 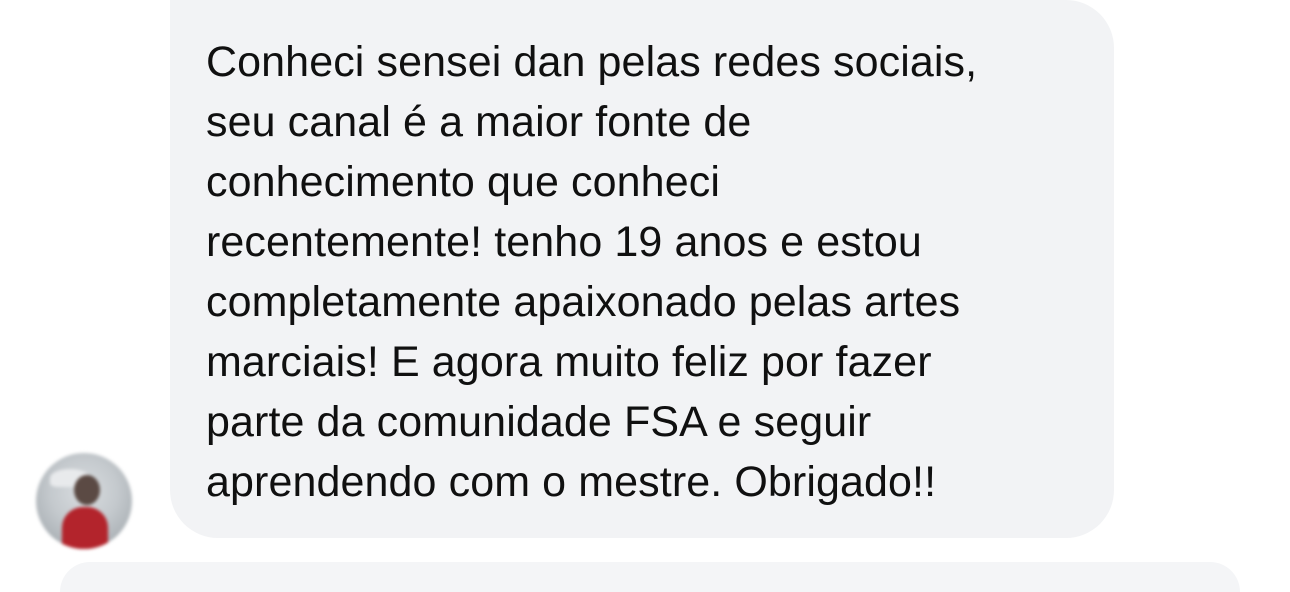 What do you see at coordinates (650, 577) in the screenshot?
I see `next-message-bubble-edge` at bounding box center [650, 577].